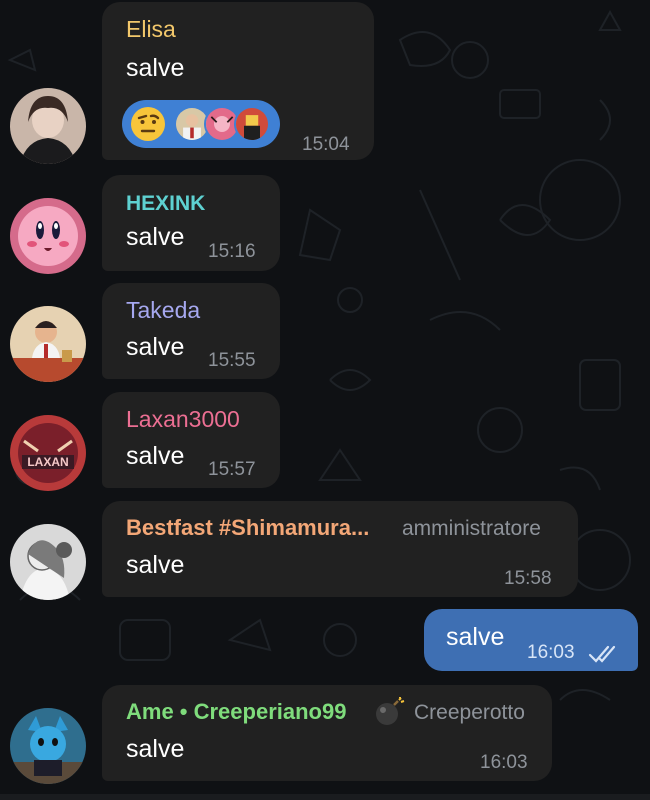 The width and height of the screenshot is (650, 800). What do you see at coordinates (47, 462) in the screenshot?
I see `svg-text: LAXAN` at bounding box center [47, 462].